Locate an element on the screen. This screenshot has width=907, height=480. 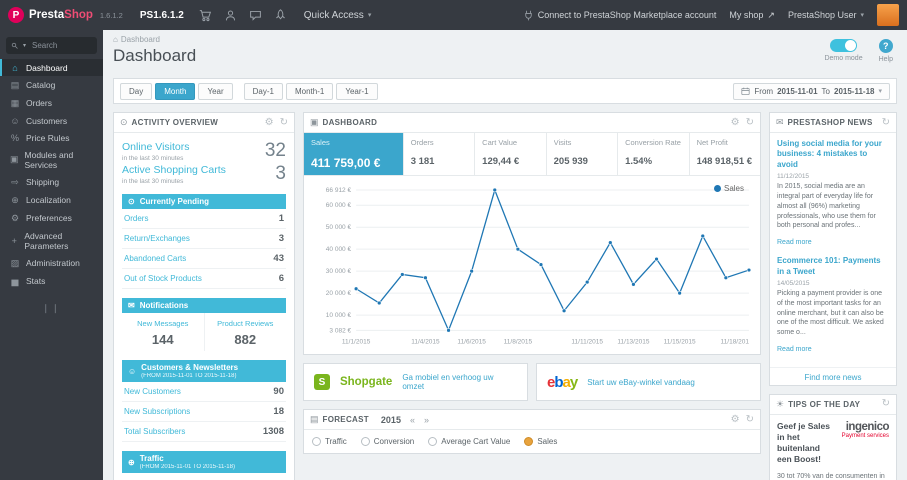
stat-link: Abandoned Carts is located at coordinates (155, 258).